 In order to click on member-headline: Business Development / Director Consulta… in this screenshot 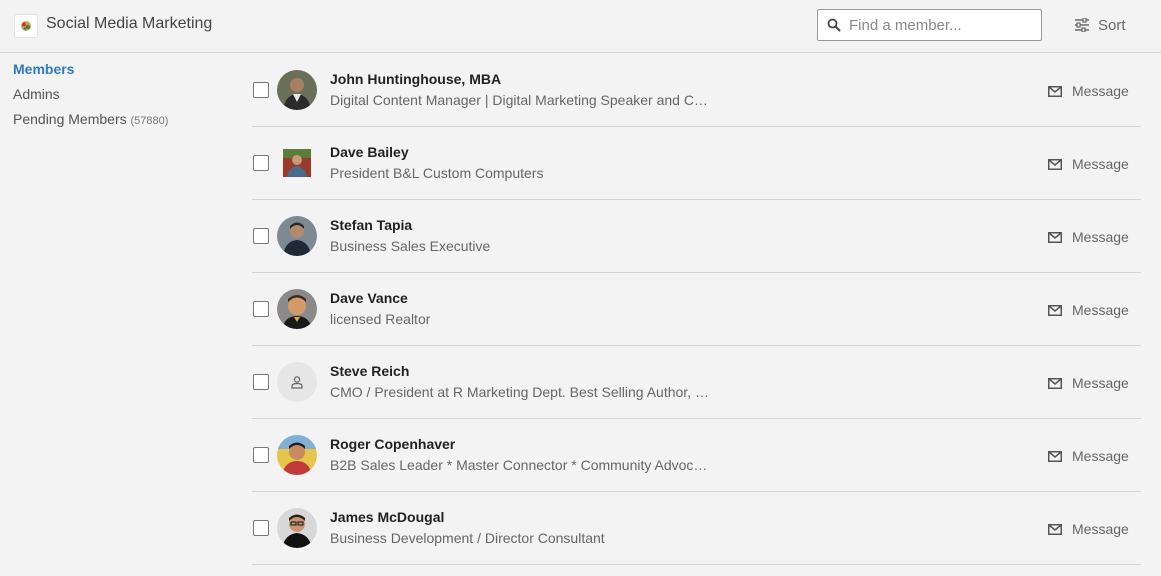, I will do `click(467, 538)`.